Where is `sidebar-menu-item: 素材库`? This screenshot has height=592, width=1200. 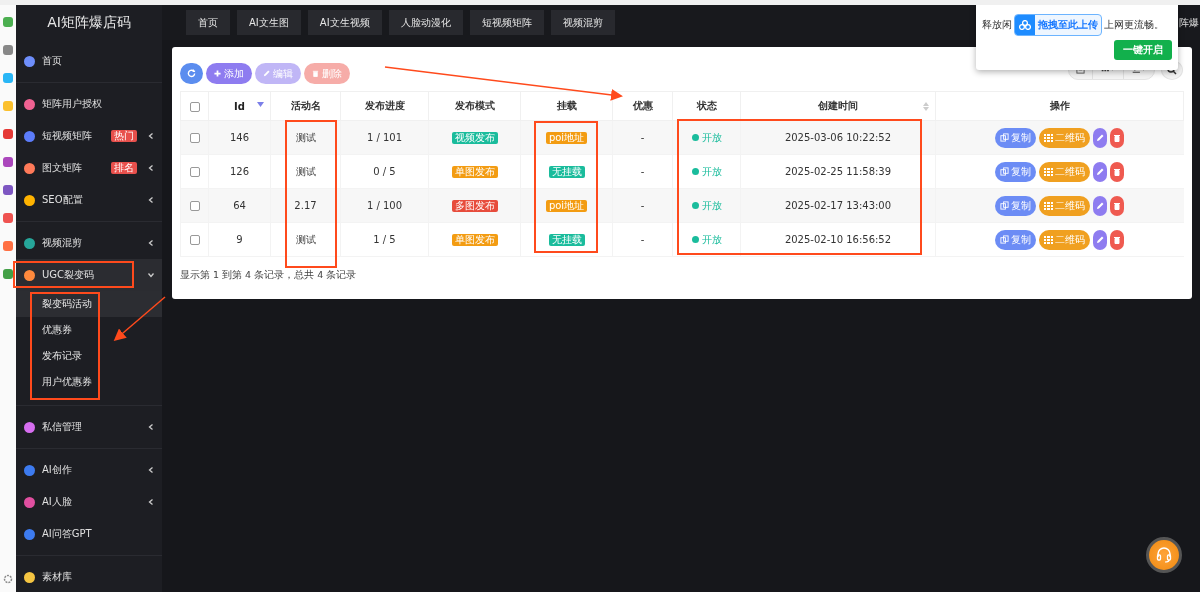
sidebar-menu-item: 素材库 is located at coordinates (89, 576).